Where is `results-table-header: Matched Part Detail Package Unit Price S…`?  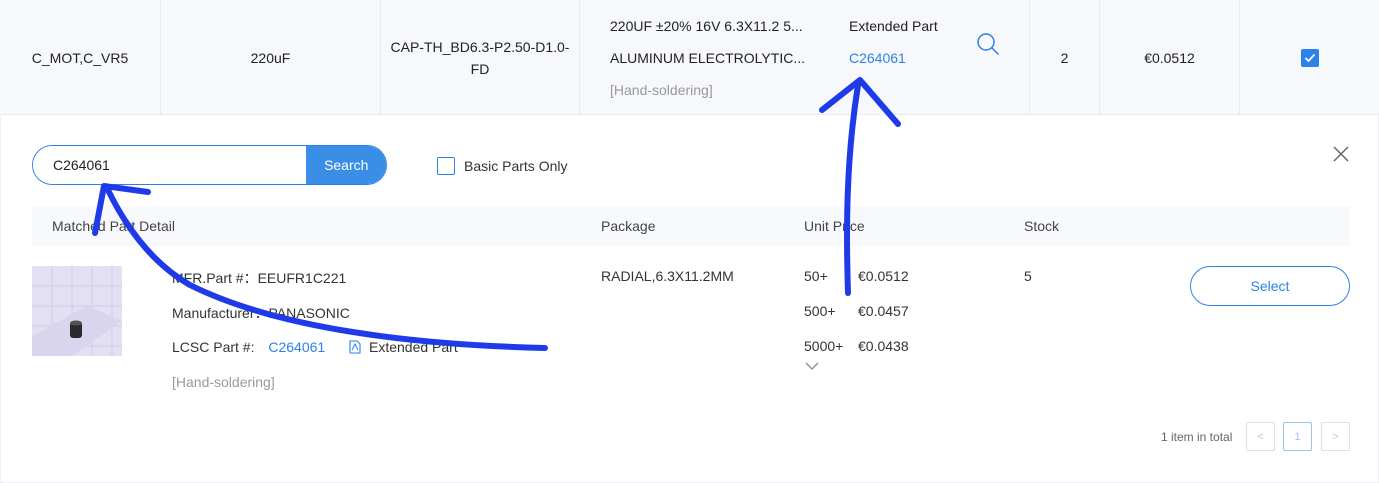 results-table-header: Matched Part Detail Package Unit Price S… is located at coordinates (691, 226).